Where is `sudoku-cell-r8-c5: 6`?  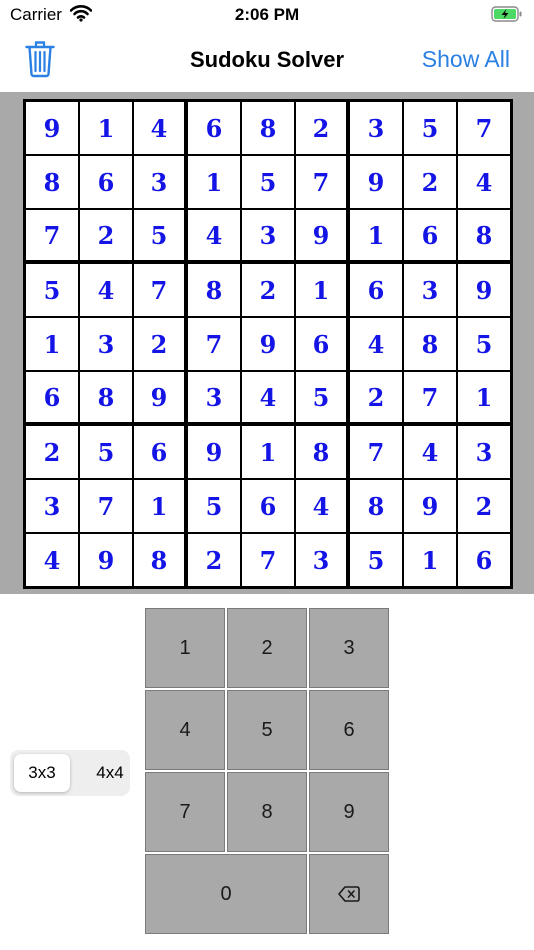 sudoku-cell-r8-c5: 6 is located at coordinates (268, 506).